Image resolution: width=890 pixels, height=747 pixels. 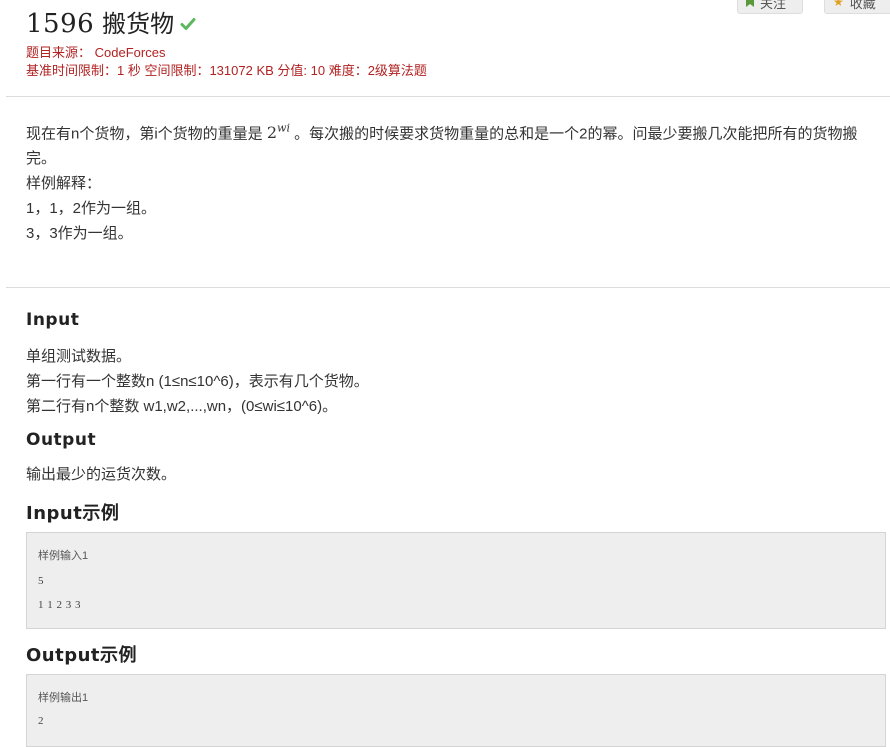 I want to click on problem-title: 搬货物, so click(x=138, y=24).